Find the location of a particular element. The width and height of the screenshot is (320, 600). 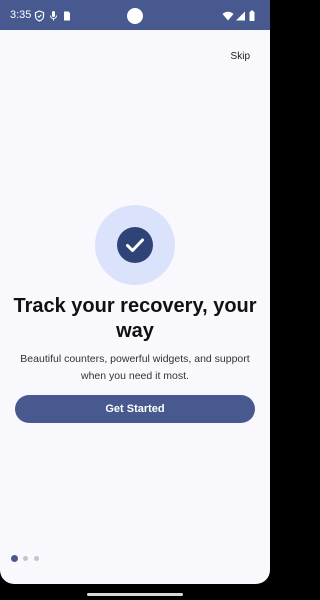

onboarding-title: Track your recovery, your way is located at coordinates (135, 318).